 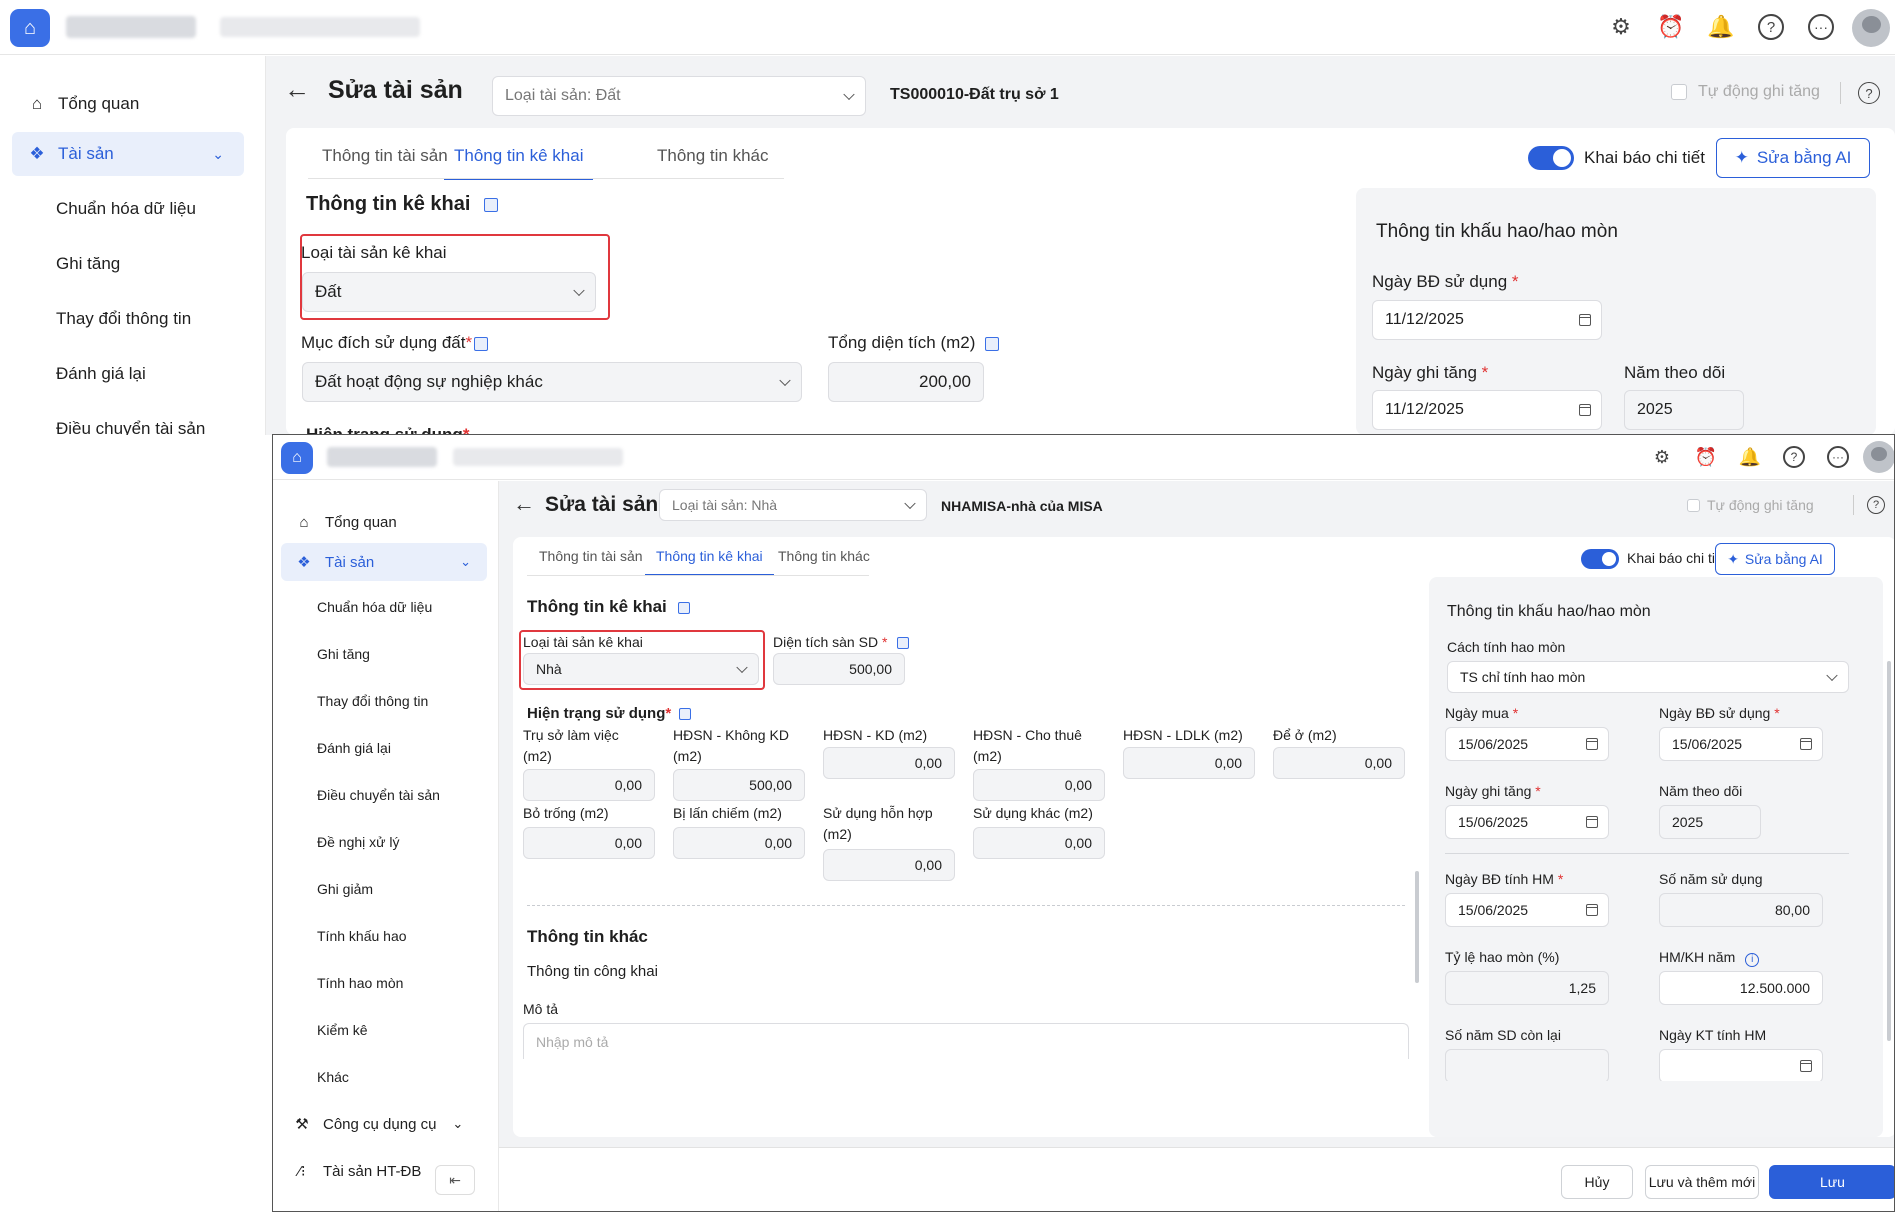 I want to click on sidebar-subitem: Tính khấu hao, so click(x=362, y=936).